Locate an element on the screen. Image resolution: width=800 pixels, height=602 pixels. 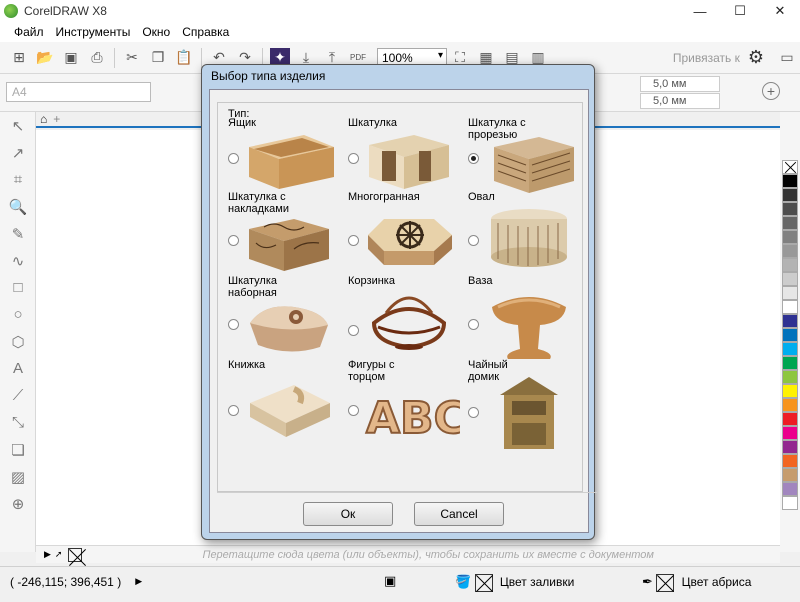
artistic-media-icon: ∿ is located at coordinates (18, 260).